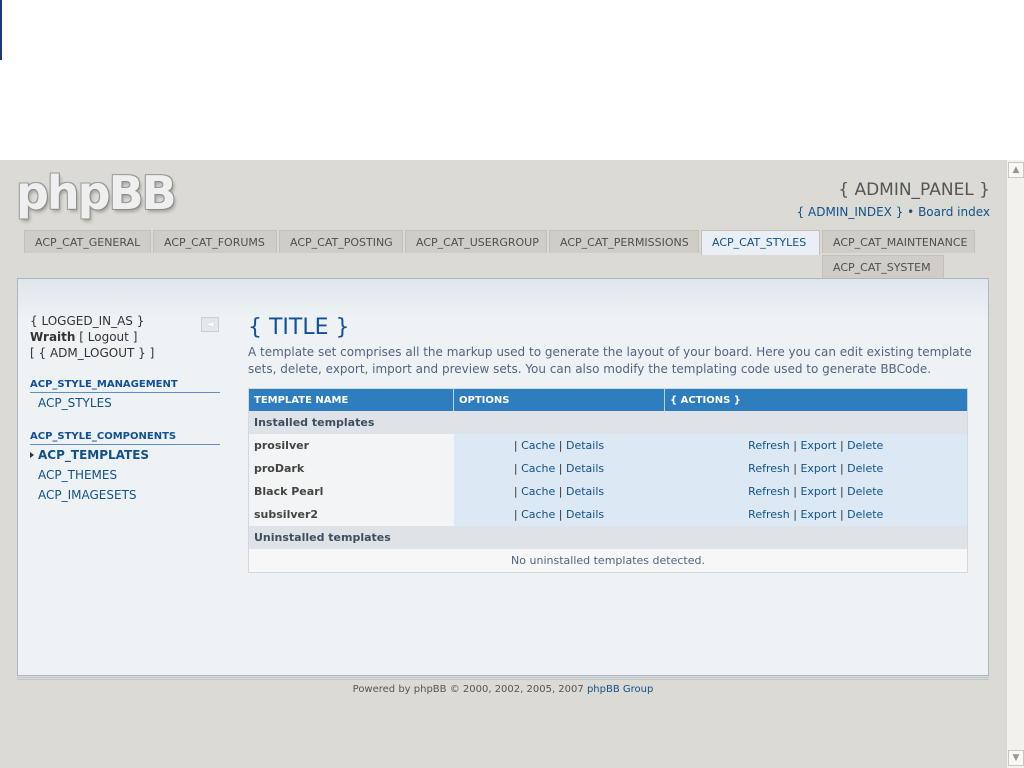 Image resolution: width=1024 pixels, height=768 pixels. I want to click on no-uninstalled-message: No uninstalled templates detected., so click(608, 561).